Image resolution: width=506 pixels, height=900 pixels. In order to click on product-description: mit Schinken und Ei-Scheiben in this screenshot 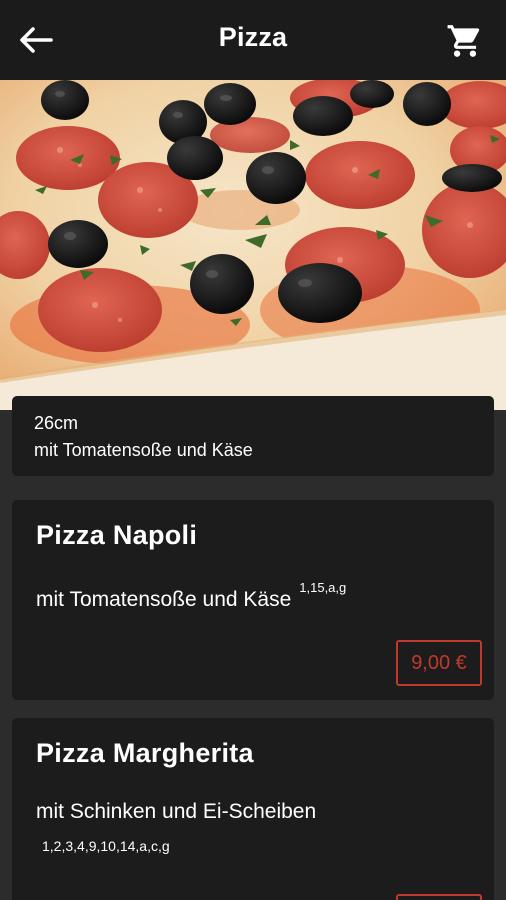, I will do `click(176, 811)`.